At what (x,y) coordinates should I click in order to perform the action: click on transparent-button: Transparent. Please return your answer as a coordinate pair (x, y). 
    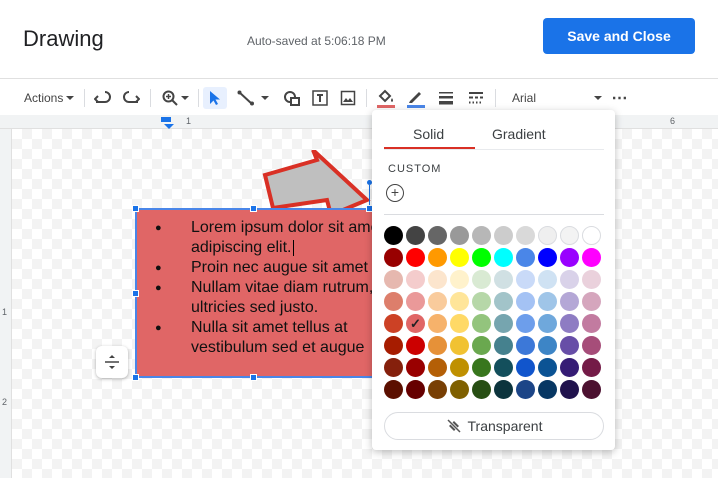
    Looking at the image, I should click on (494, 426).